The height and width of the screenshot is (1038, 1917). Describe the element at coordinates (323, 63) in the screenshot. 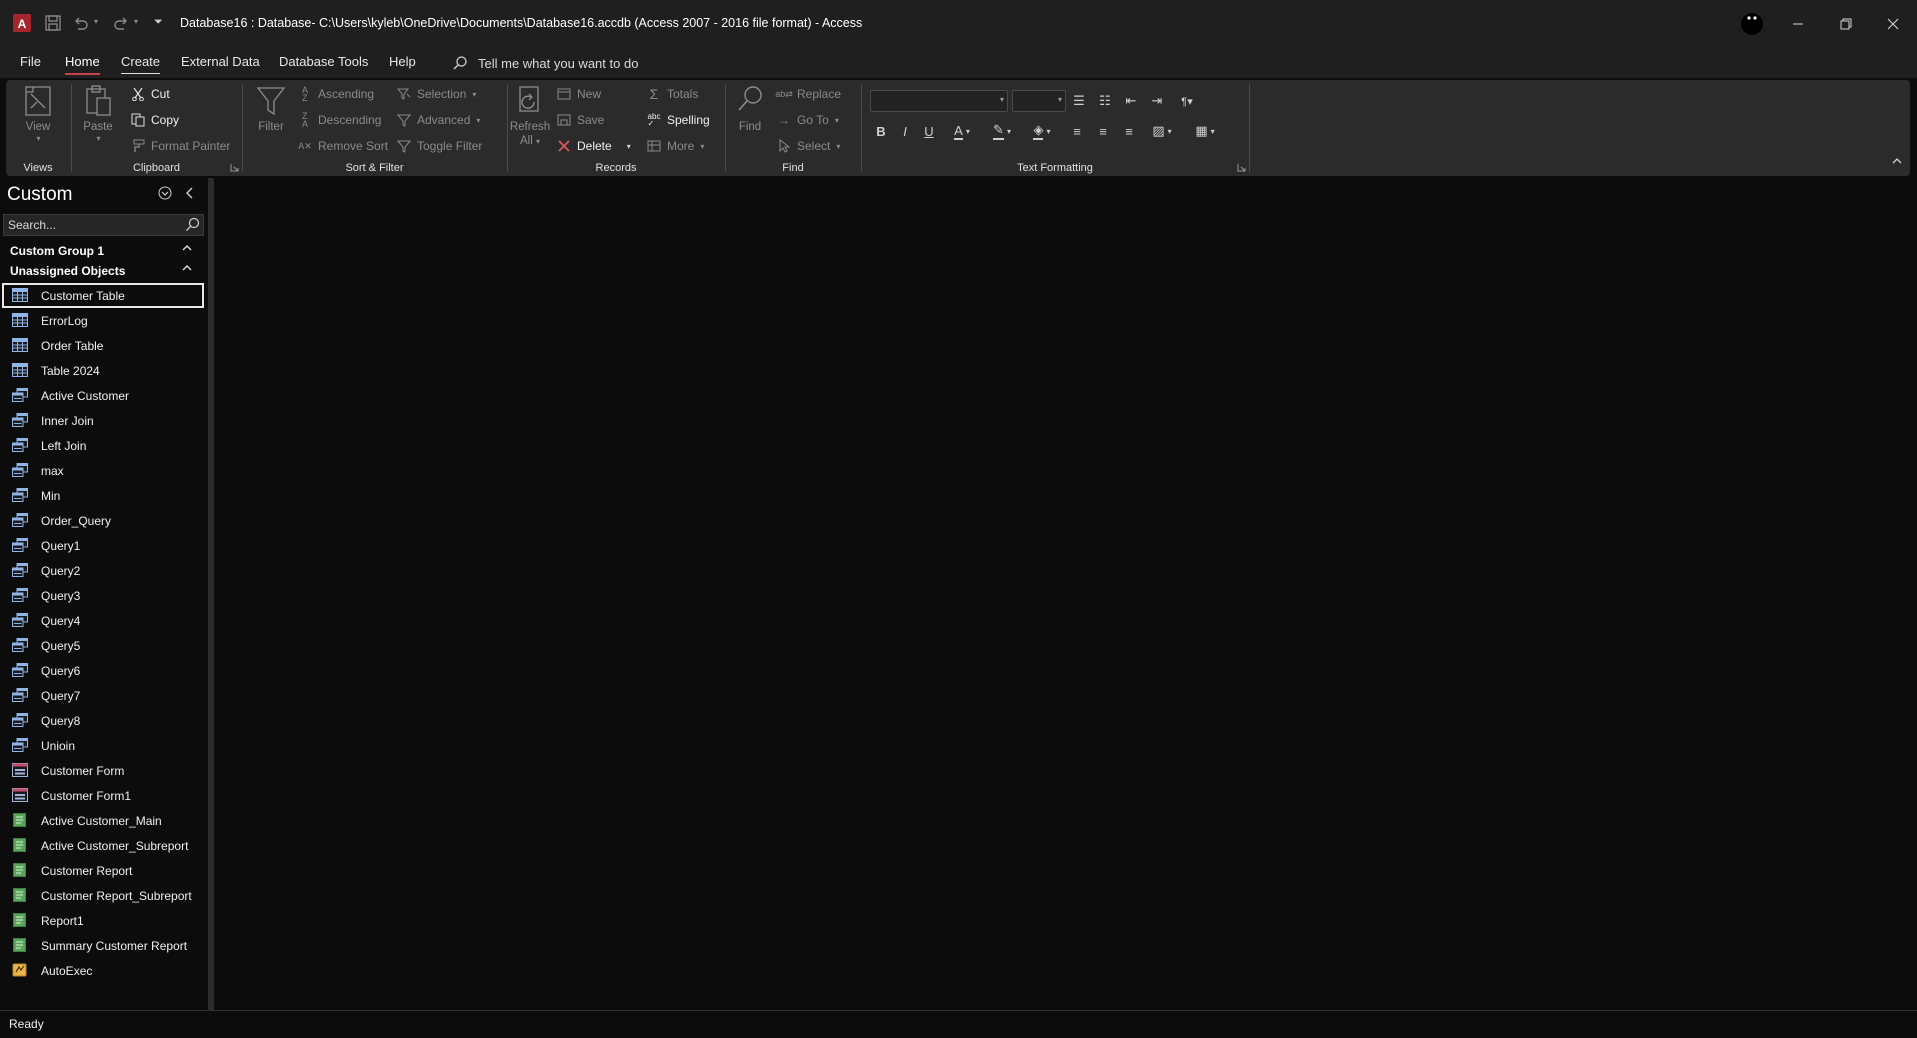

I see `tab-database-tools: Database Tools` at that location.